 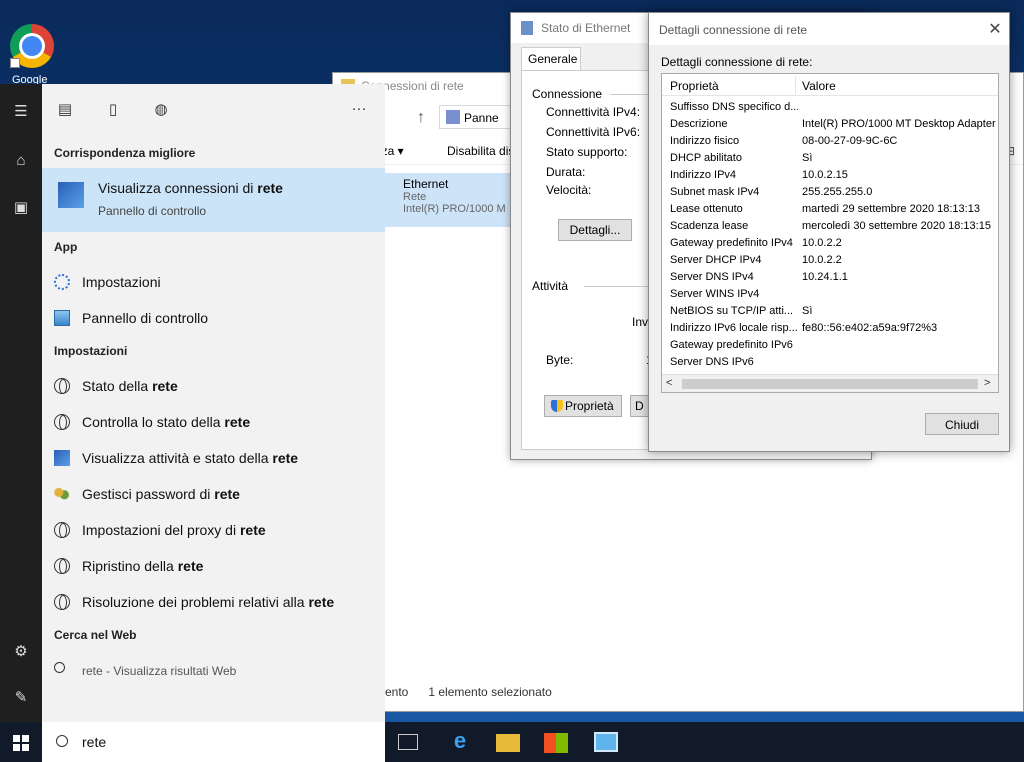 I want to click on field-ipv4: Connettività IPv4:, so click(x=593, y=112).